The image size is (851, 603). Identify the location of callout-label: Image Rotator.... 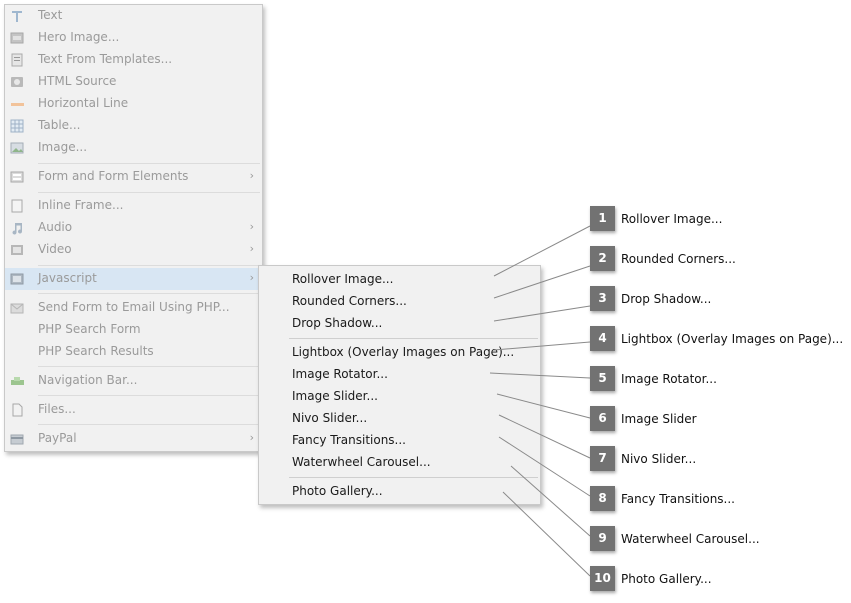
(669, 379).